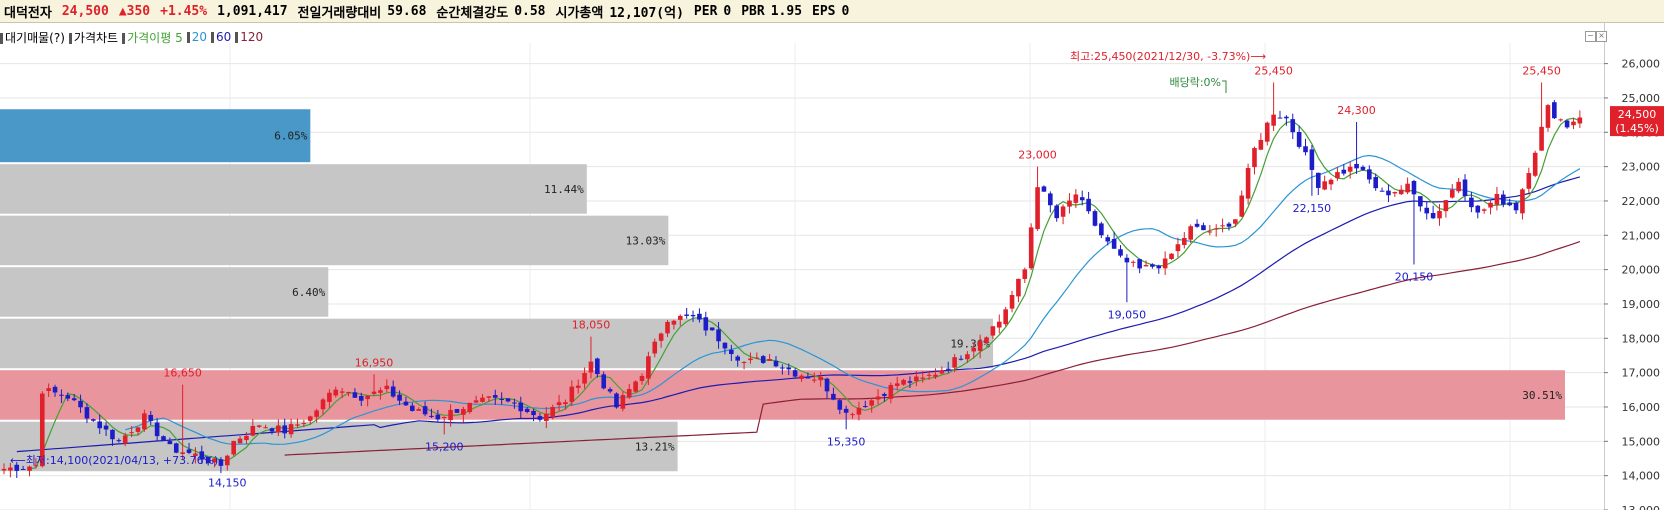 This screenshot has height=510, width=1664. I want to click on high-price-label: 25,450, so click(1541, 70).